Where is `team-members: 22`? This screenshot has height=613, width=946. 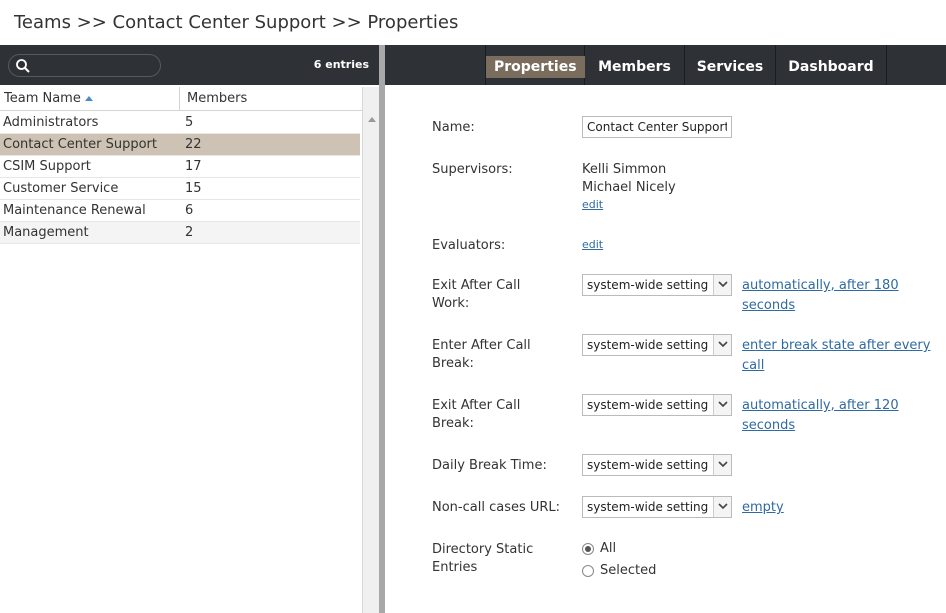 team-members: 22 is located at coordinates (193, 144).